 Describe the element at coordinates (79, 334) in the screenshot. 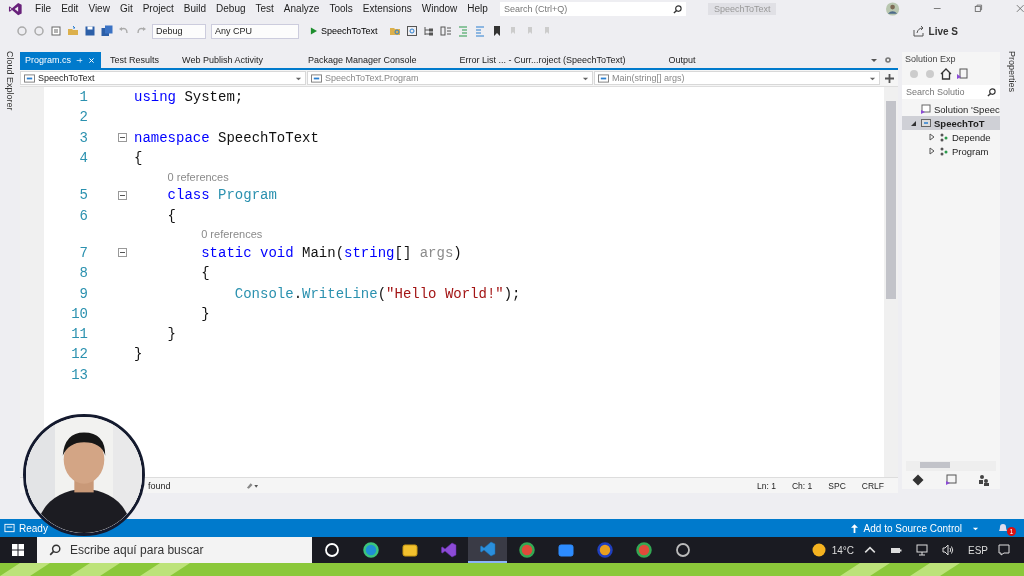

I see `line-number: 11` at that location.